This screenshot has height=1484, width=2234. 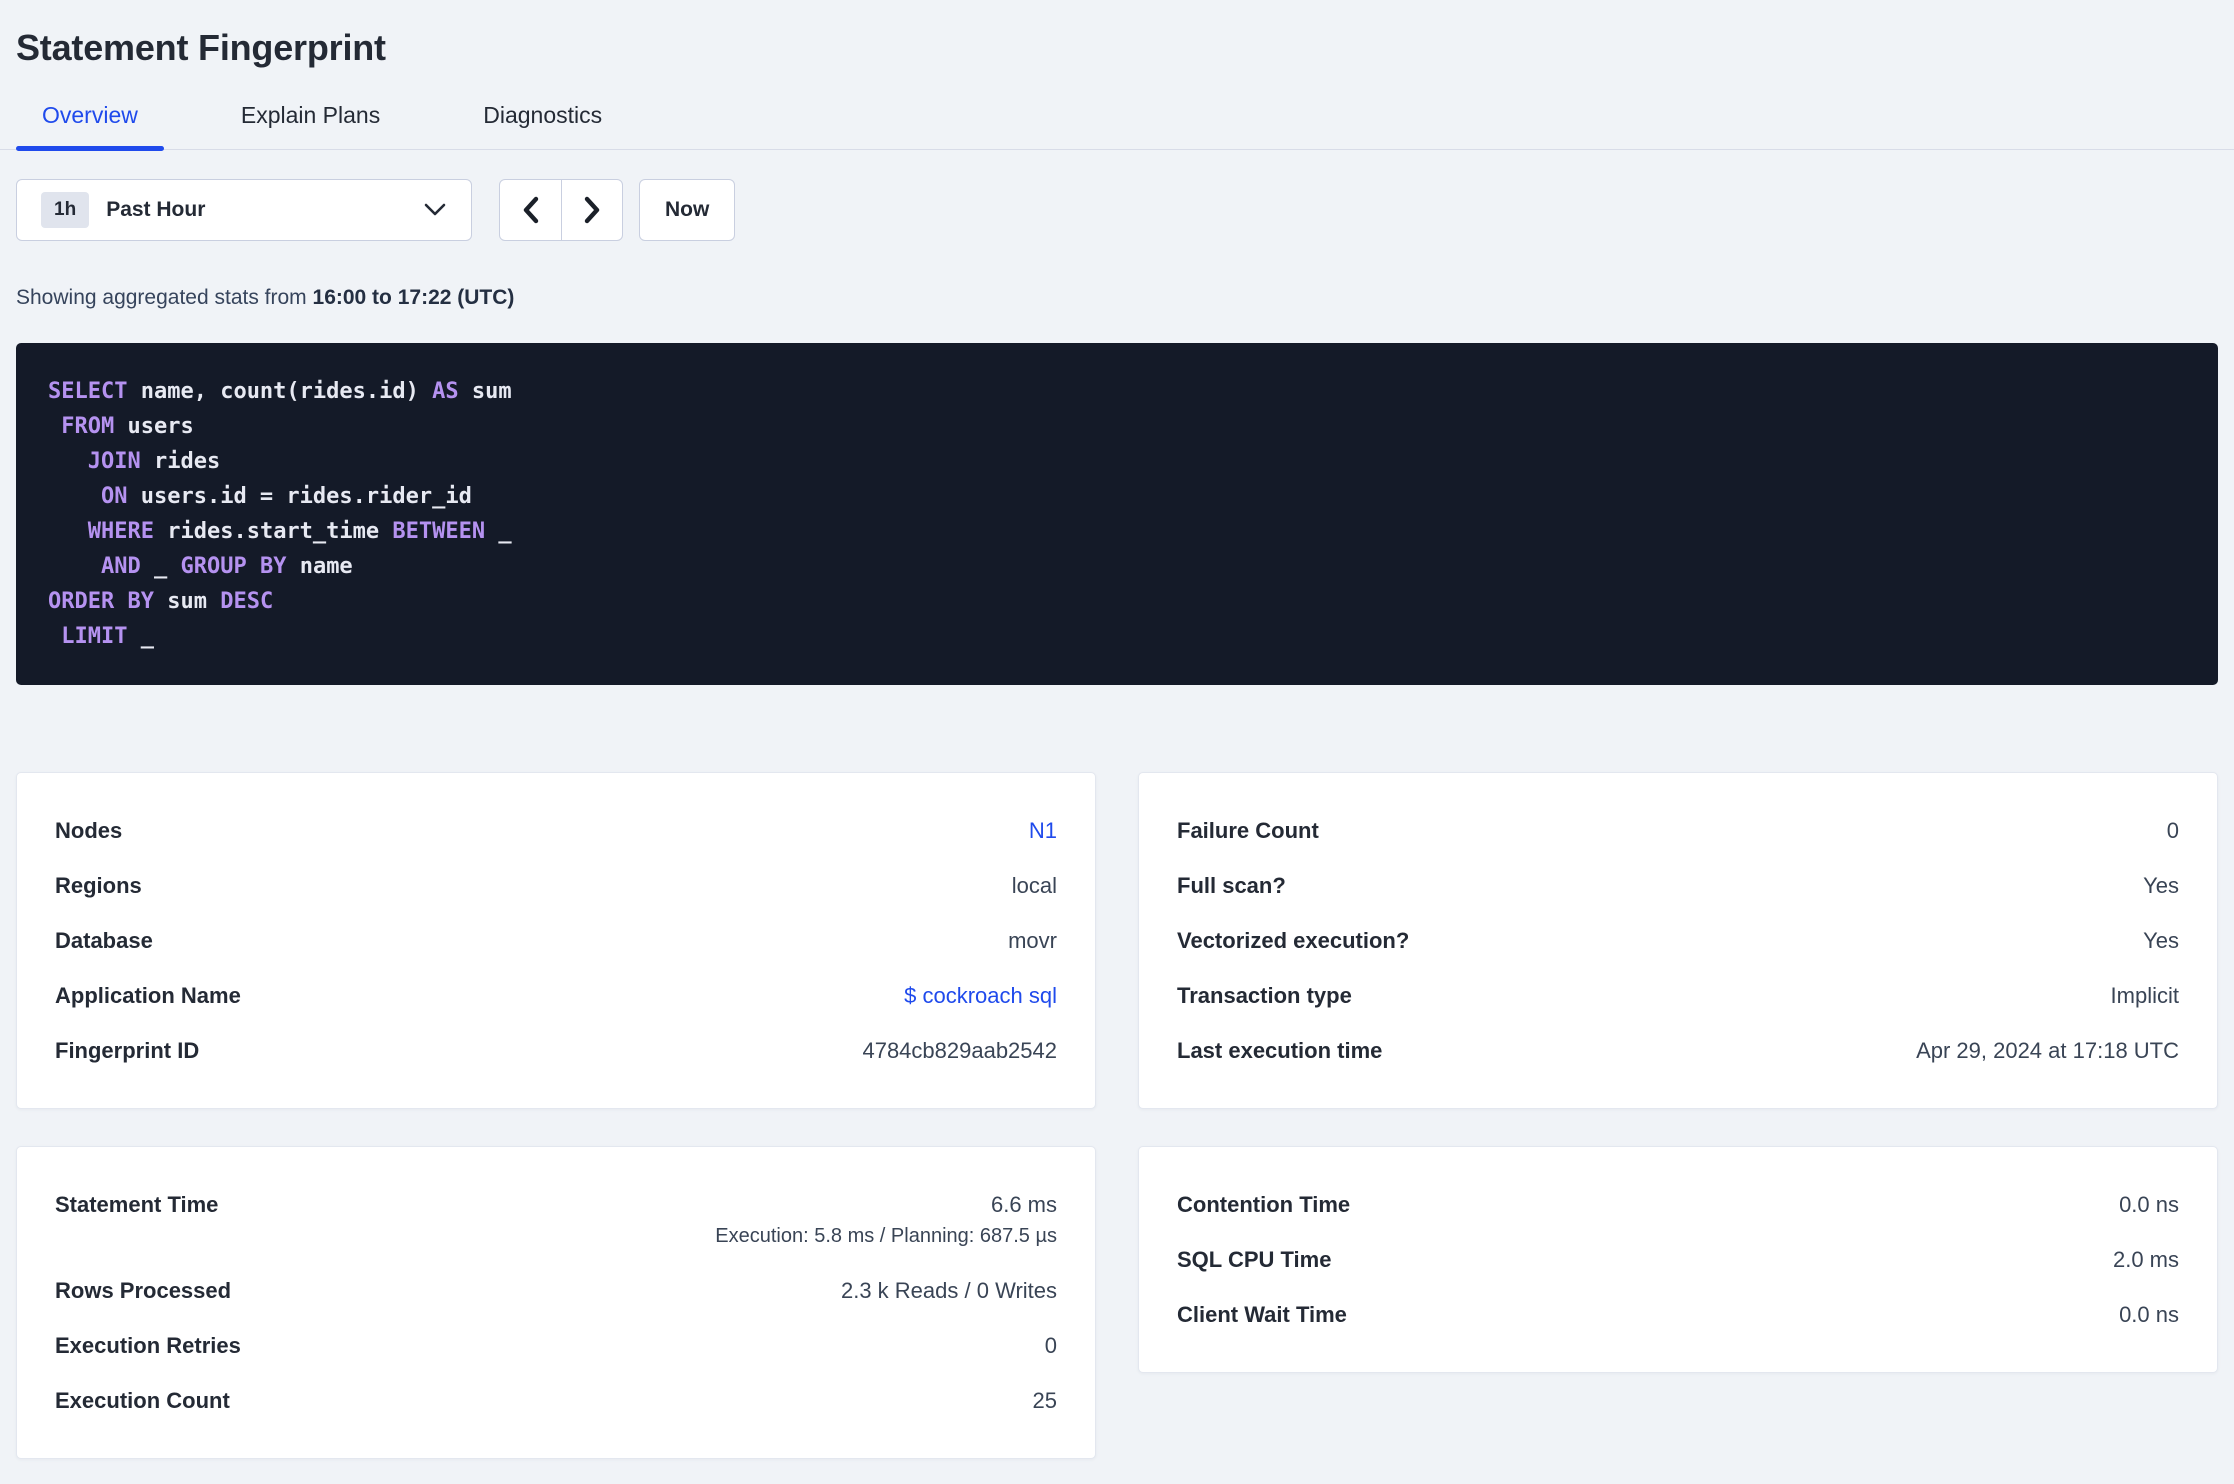 I want to click on card-row: Execution Count 25, so click(x=556, y=1400).